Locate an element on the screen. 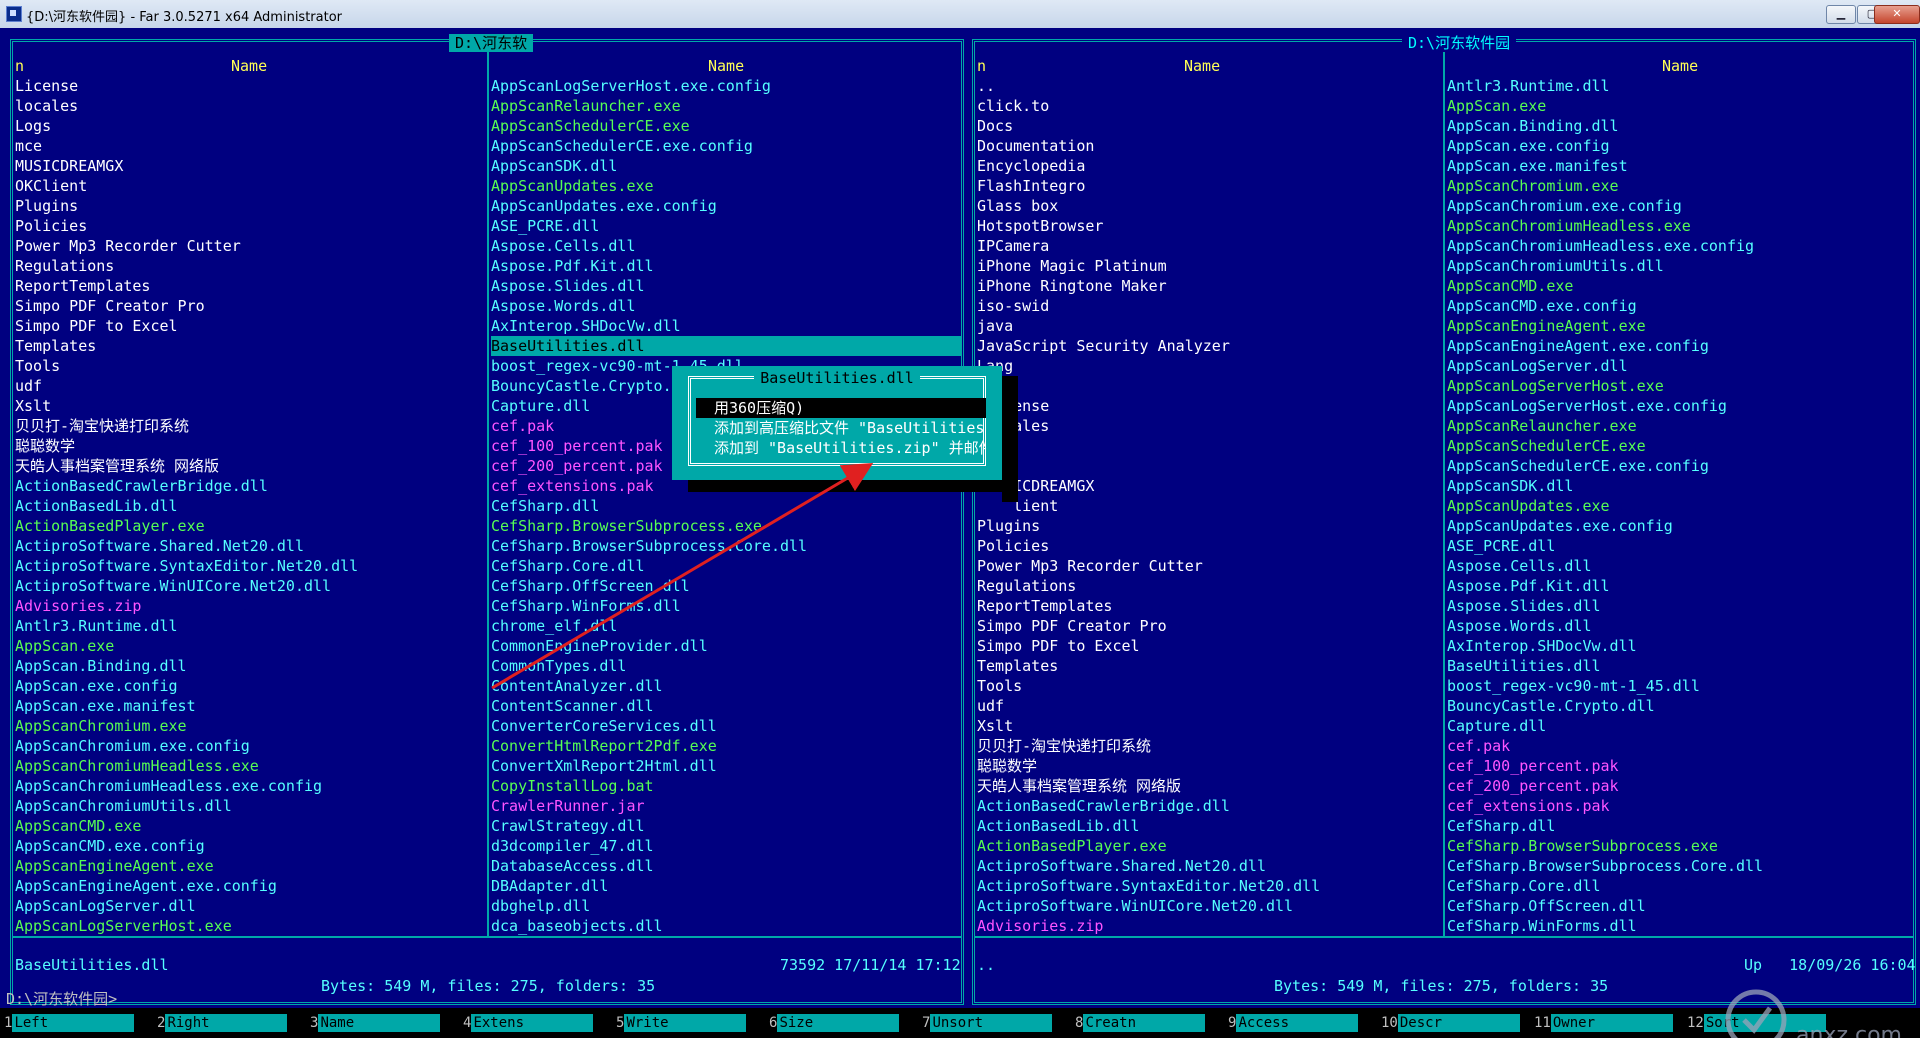 The height and width of the screenshot is (1038, 1920). file-item: CommonEngineProvider.dll is located at coordinates (726, 646).